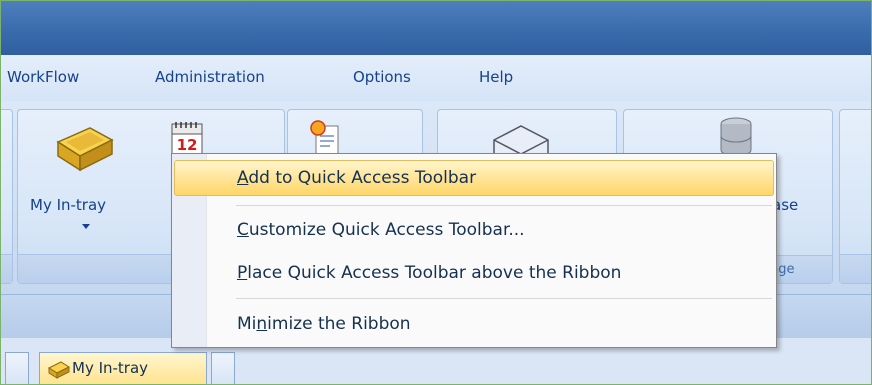  Describe the element at coordinates (110, 368) in the screenshot. I see `tab-my-intray-label: My In-tray` at that location.